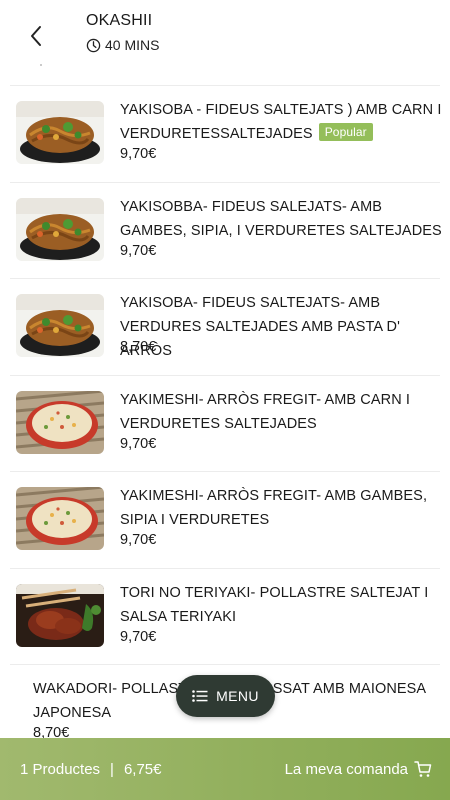 Image resolution: width=450 pixels, height=800 pixels. Describe the element at coordinates (225, 36) in the screenshot. I see `header: OKASHII 40 MINS` at that location.